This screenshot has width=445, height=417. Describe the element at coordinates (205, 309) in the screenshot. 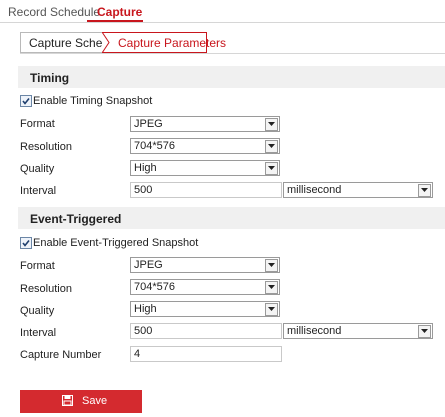

I see `event-quality-select: High` at that location.